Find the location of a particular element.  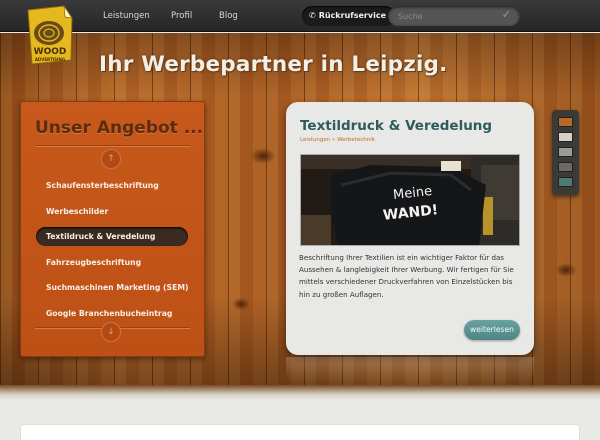

wood-bottom-edge is located at coordinates (300, 393).